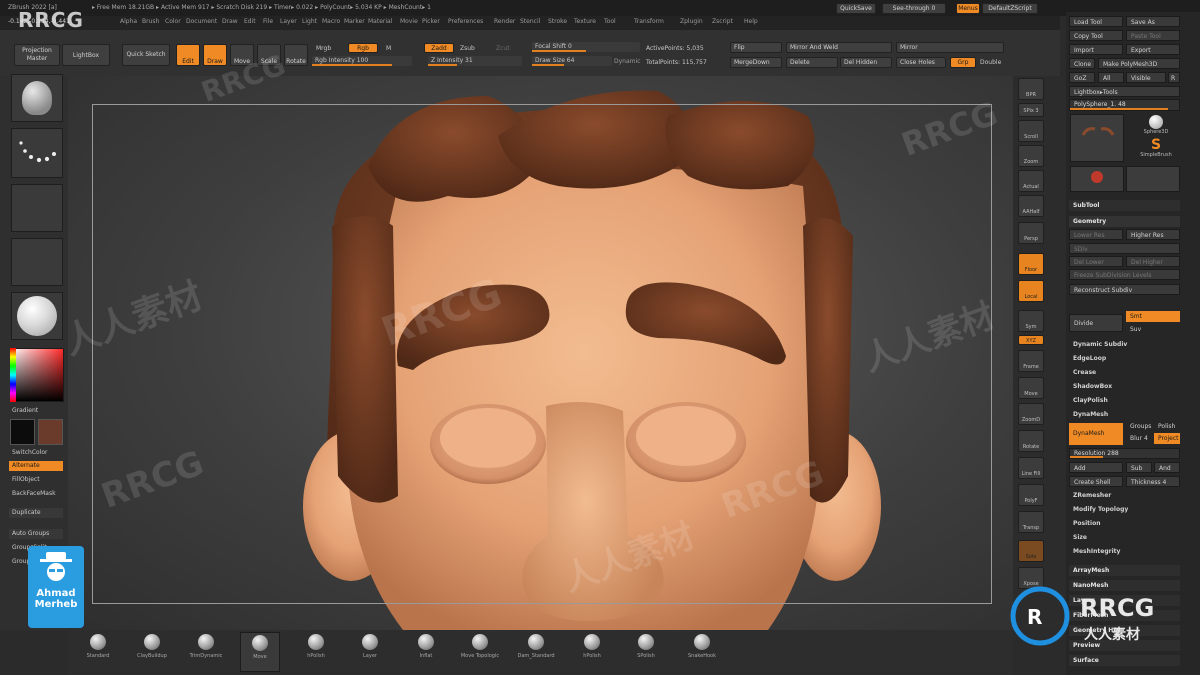  Describe the element at coordinates (1153, 35) in the screenshot. I see `paste-tool-button: Paste Tool` at that location.